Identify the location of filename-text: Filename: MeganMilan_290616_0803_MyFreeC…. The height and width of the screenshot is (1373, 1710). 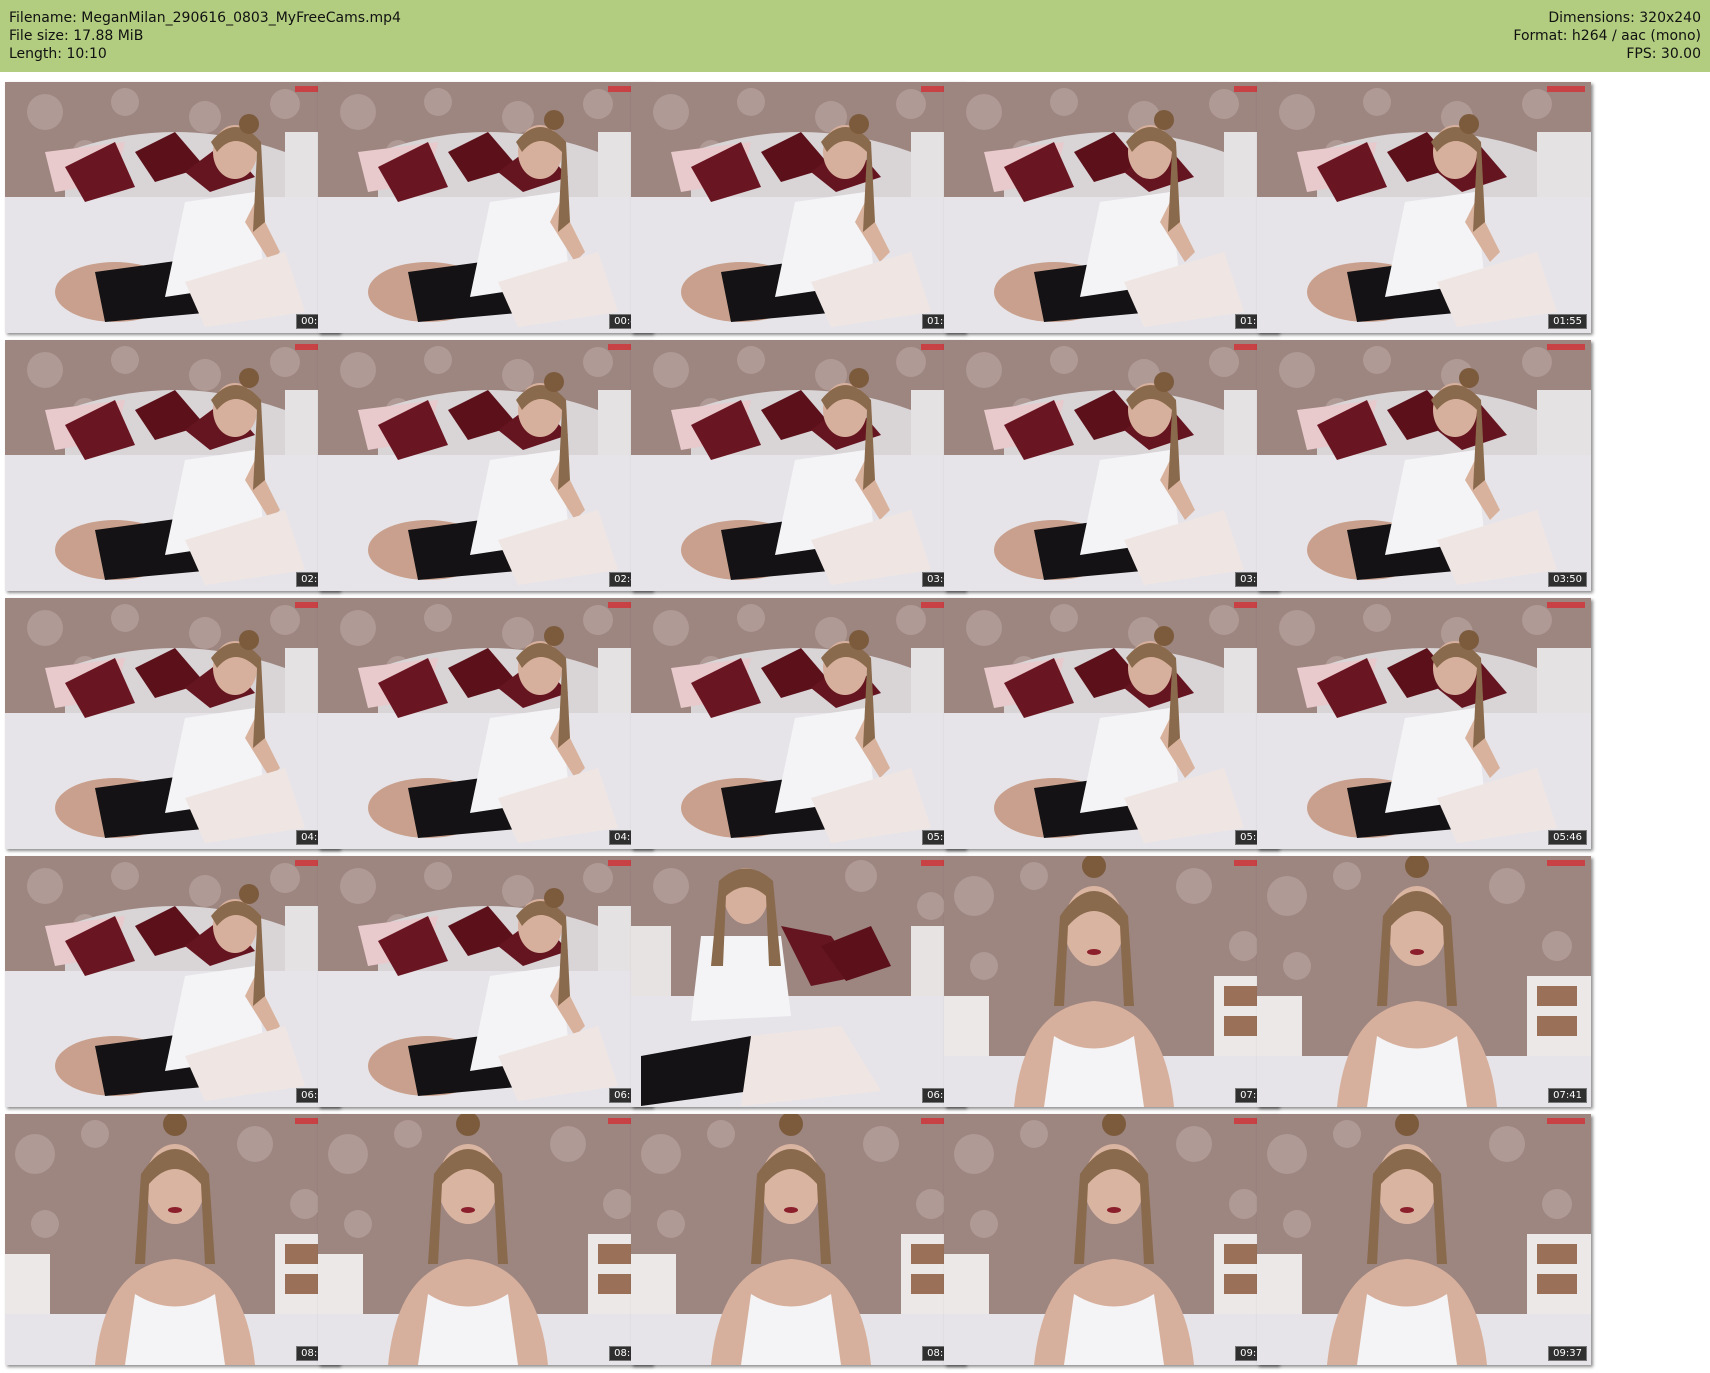
(205, 18).